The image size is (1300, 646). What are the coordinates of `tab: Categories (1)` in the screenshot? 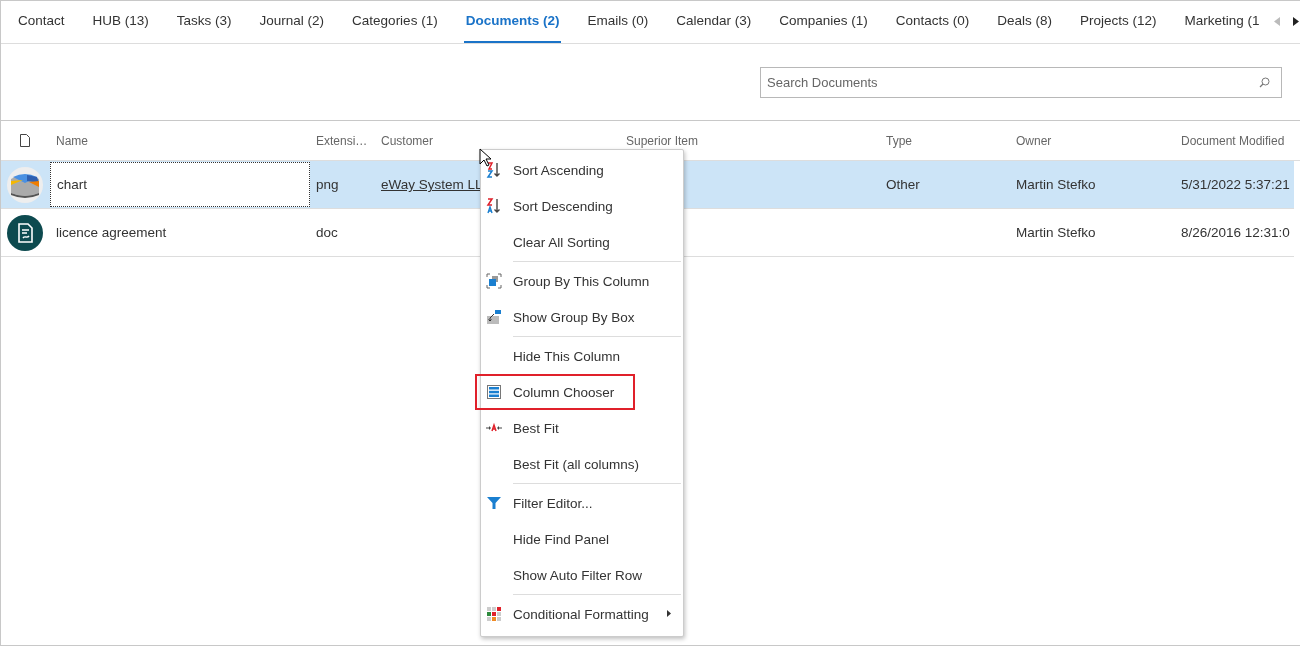 It's located at (395, 21).